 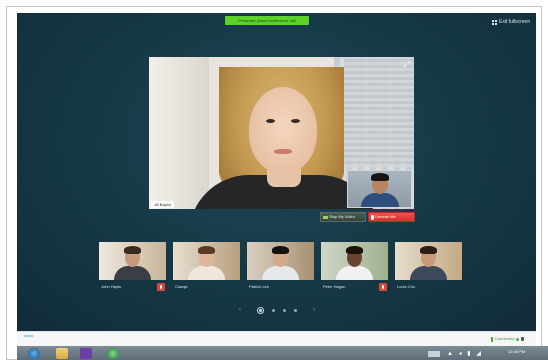 I want to click on self-hair, so click(x=380, y=177).